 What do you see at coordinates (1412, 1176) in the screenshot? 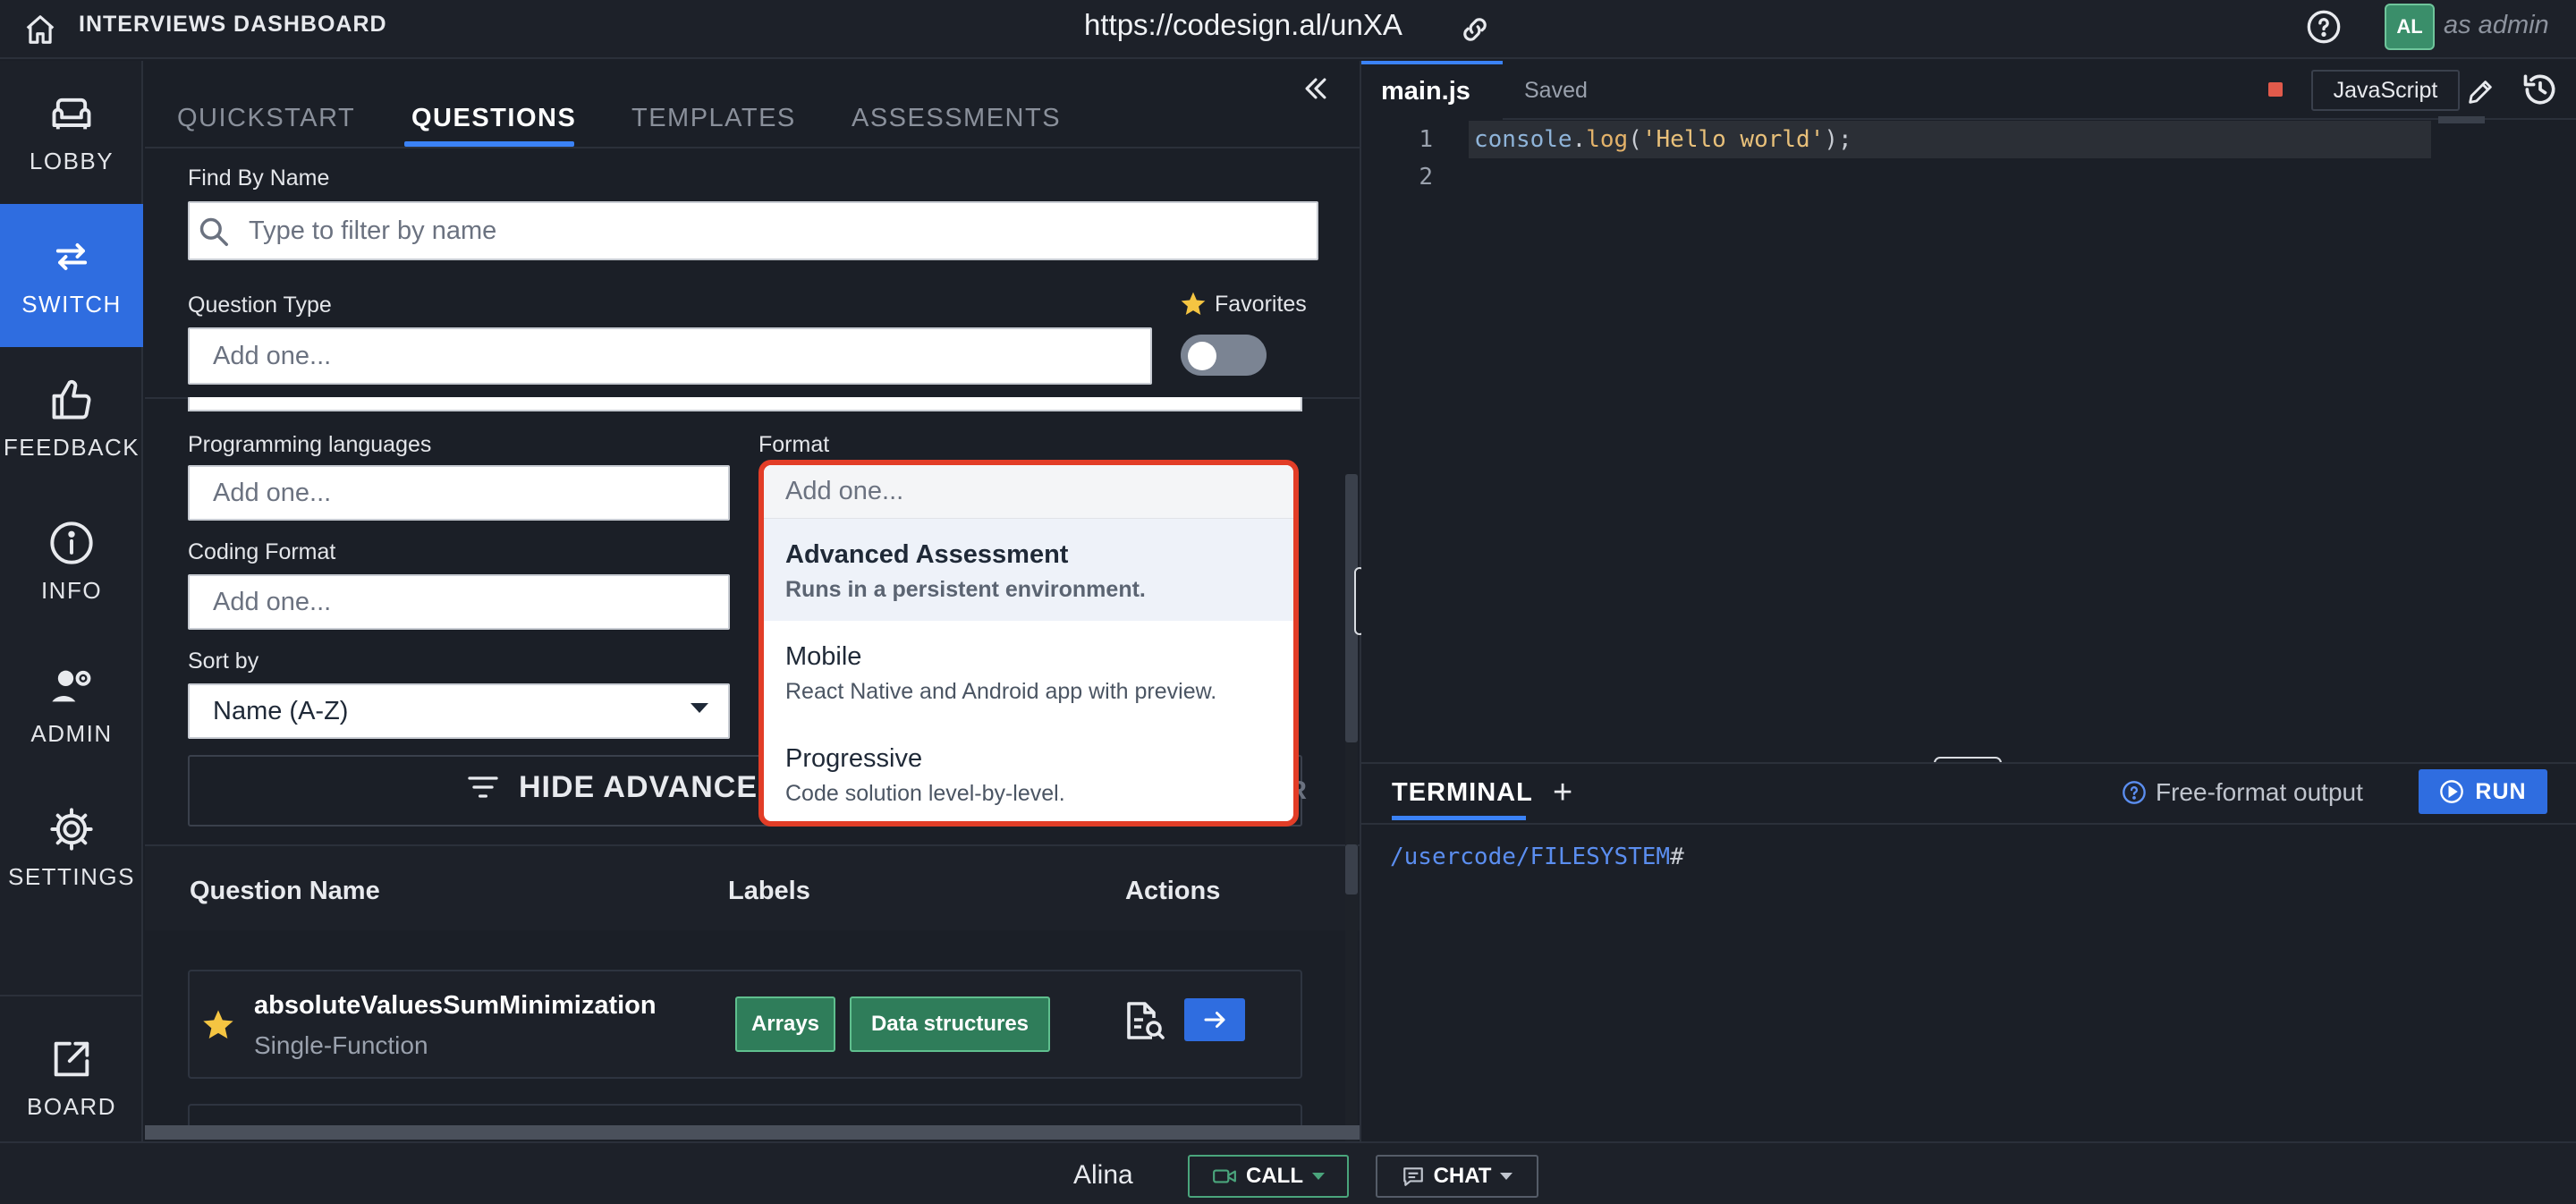
I see `chat-bubble-icon` at bounding box center [1412, 1176].